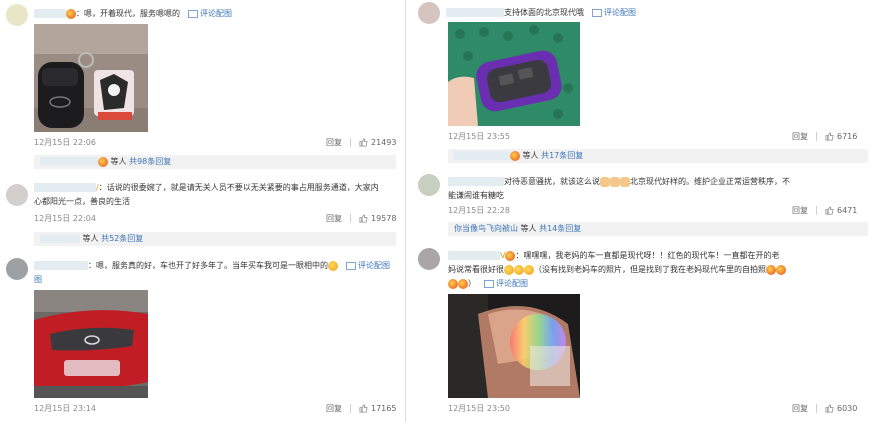 The image size is (883, 422). I want to click on comment-text-line: /：话说的很委婉了，就是请无关人员不要以无关紧要的事占用服务通道，大家内, so click(206, 187).